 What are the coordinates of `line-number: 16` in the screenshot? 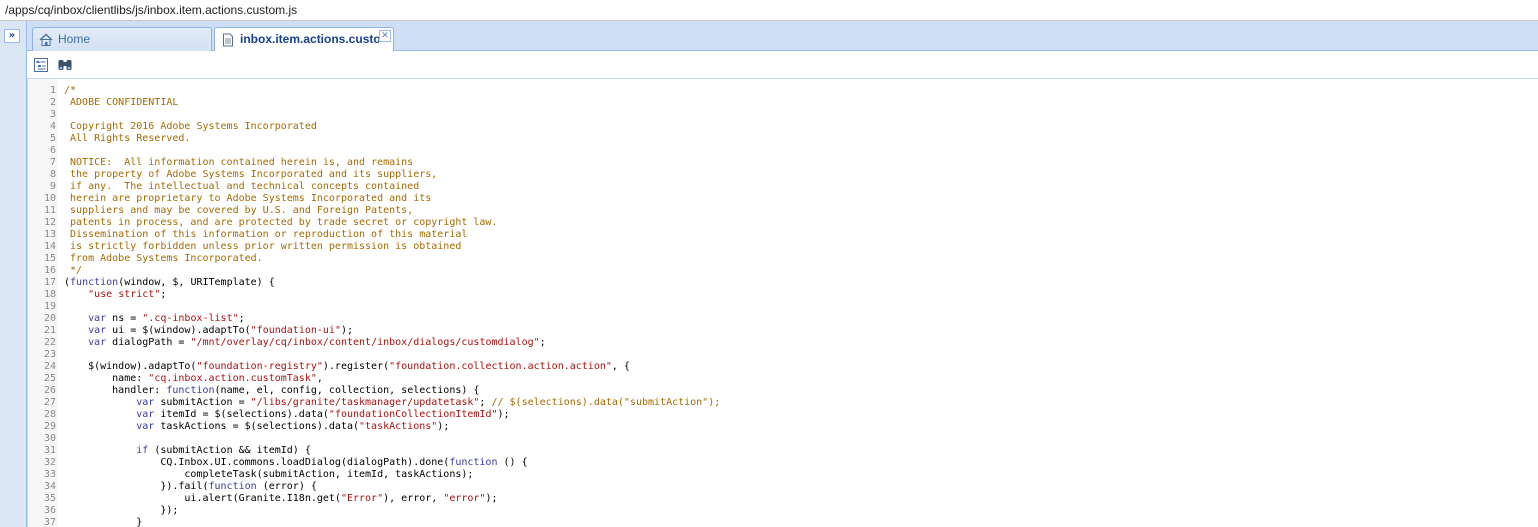 It's located at (49, 270).